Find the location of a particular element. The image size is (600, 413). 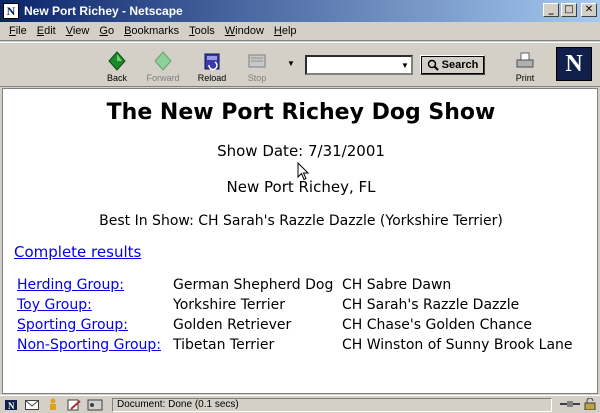

group-breed: Yorkshire Terrier is located at coordinates (229, 305).